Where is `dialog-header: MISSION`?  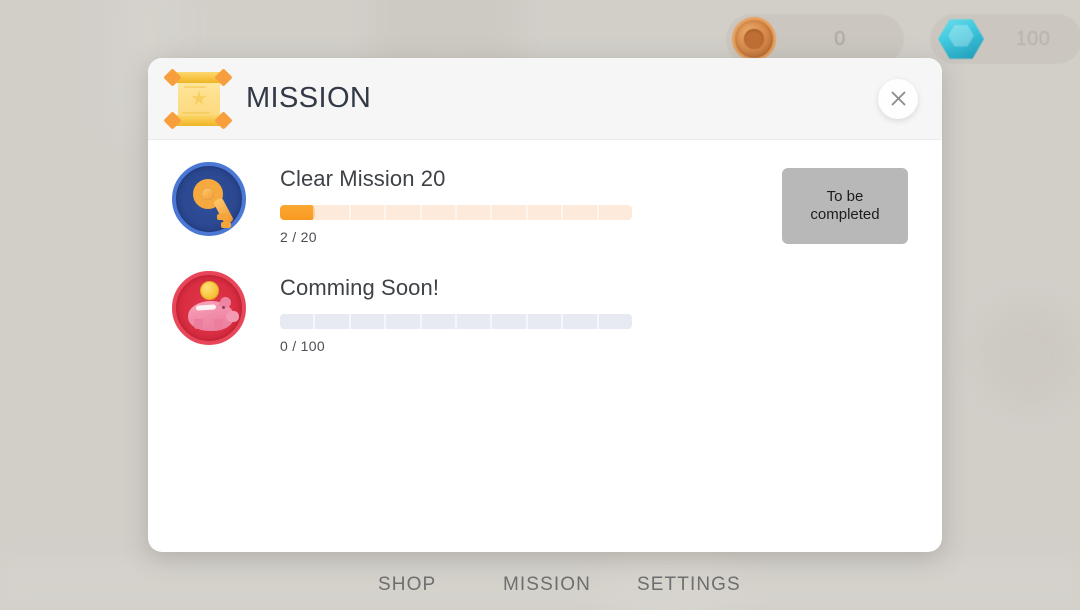 dialog-header: MISSION is located at coordinates (545, 99).